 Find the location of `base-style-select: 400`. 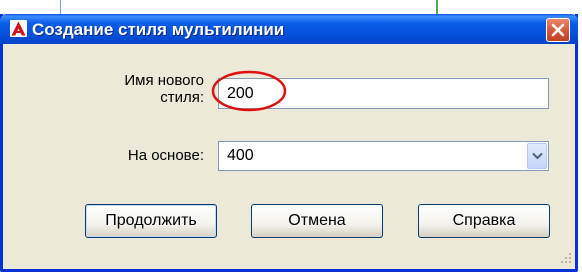

base-style-select: 400 is located at coordinates (383, 156).